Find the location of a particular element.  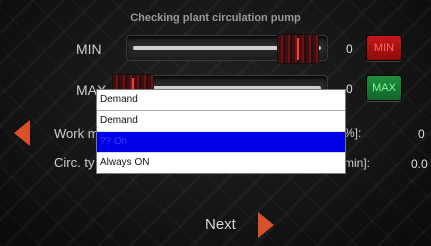

next-button-label: Next is located at coordinates (220, 224).